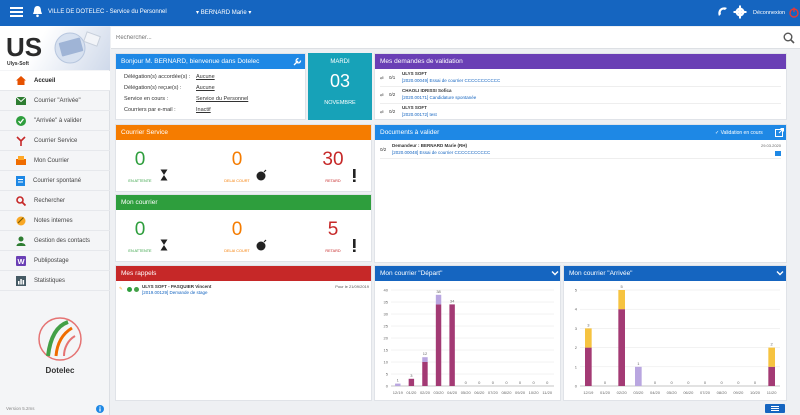  Describe the element at coordinates (438, 291) in the screenshot. I see `data-label: 38` at that location.